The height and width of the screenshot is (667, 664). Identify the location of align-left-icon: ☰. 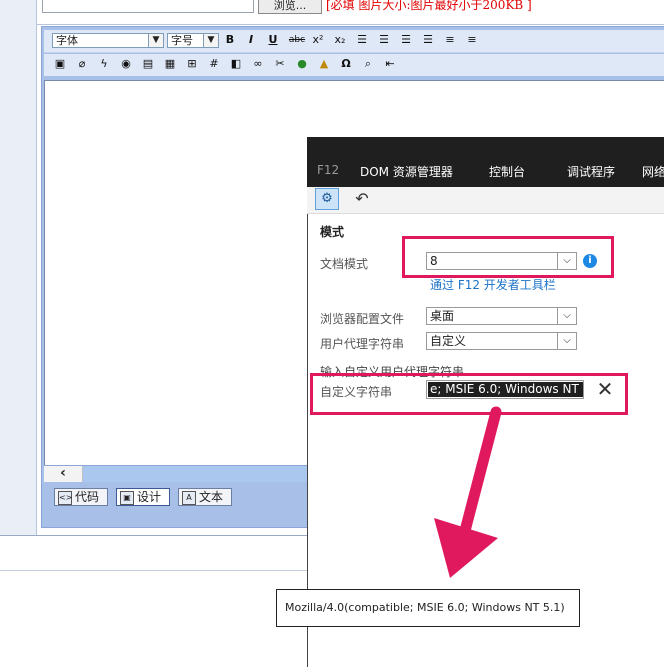
(362, 40).